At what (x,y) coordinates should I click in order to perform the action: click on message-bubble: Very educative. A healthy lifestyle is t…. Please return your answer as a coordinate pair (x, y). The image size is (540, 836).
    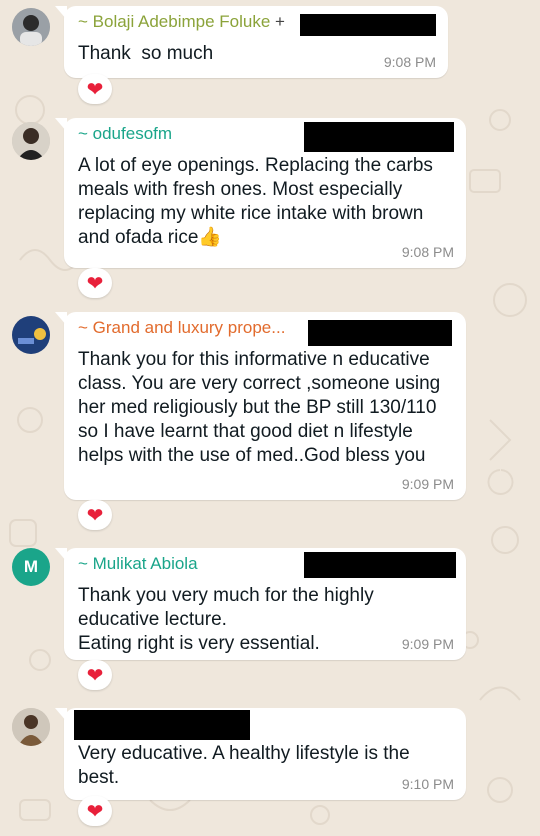
    Looking at the image, I should click on (260, 754).